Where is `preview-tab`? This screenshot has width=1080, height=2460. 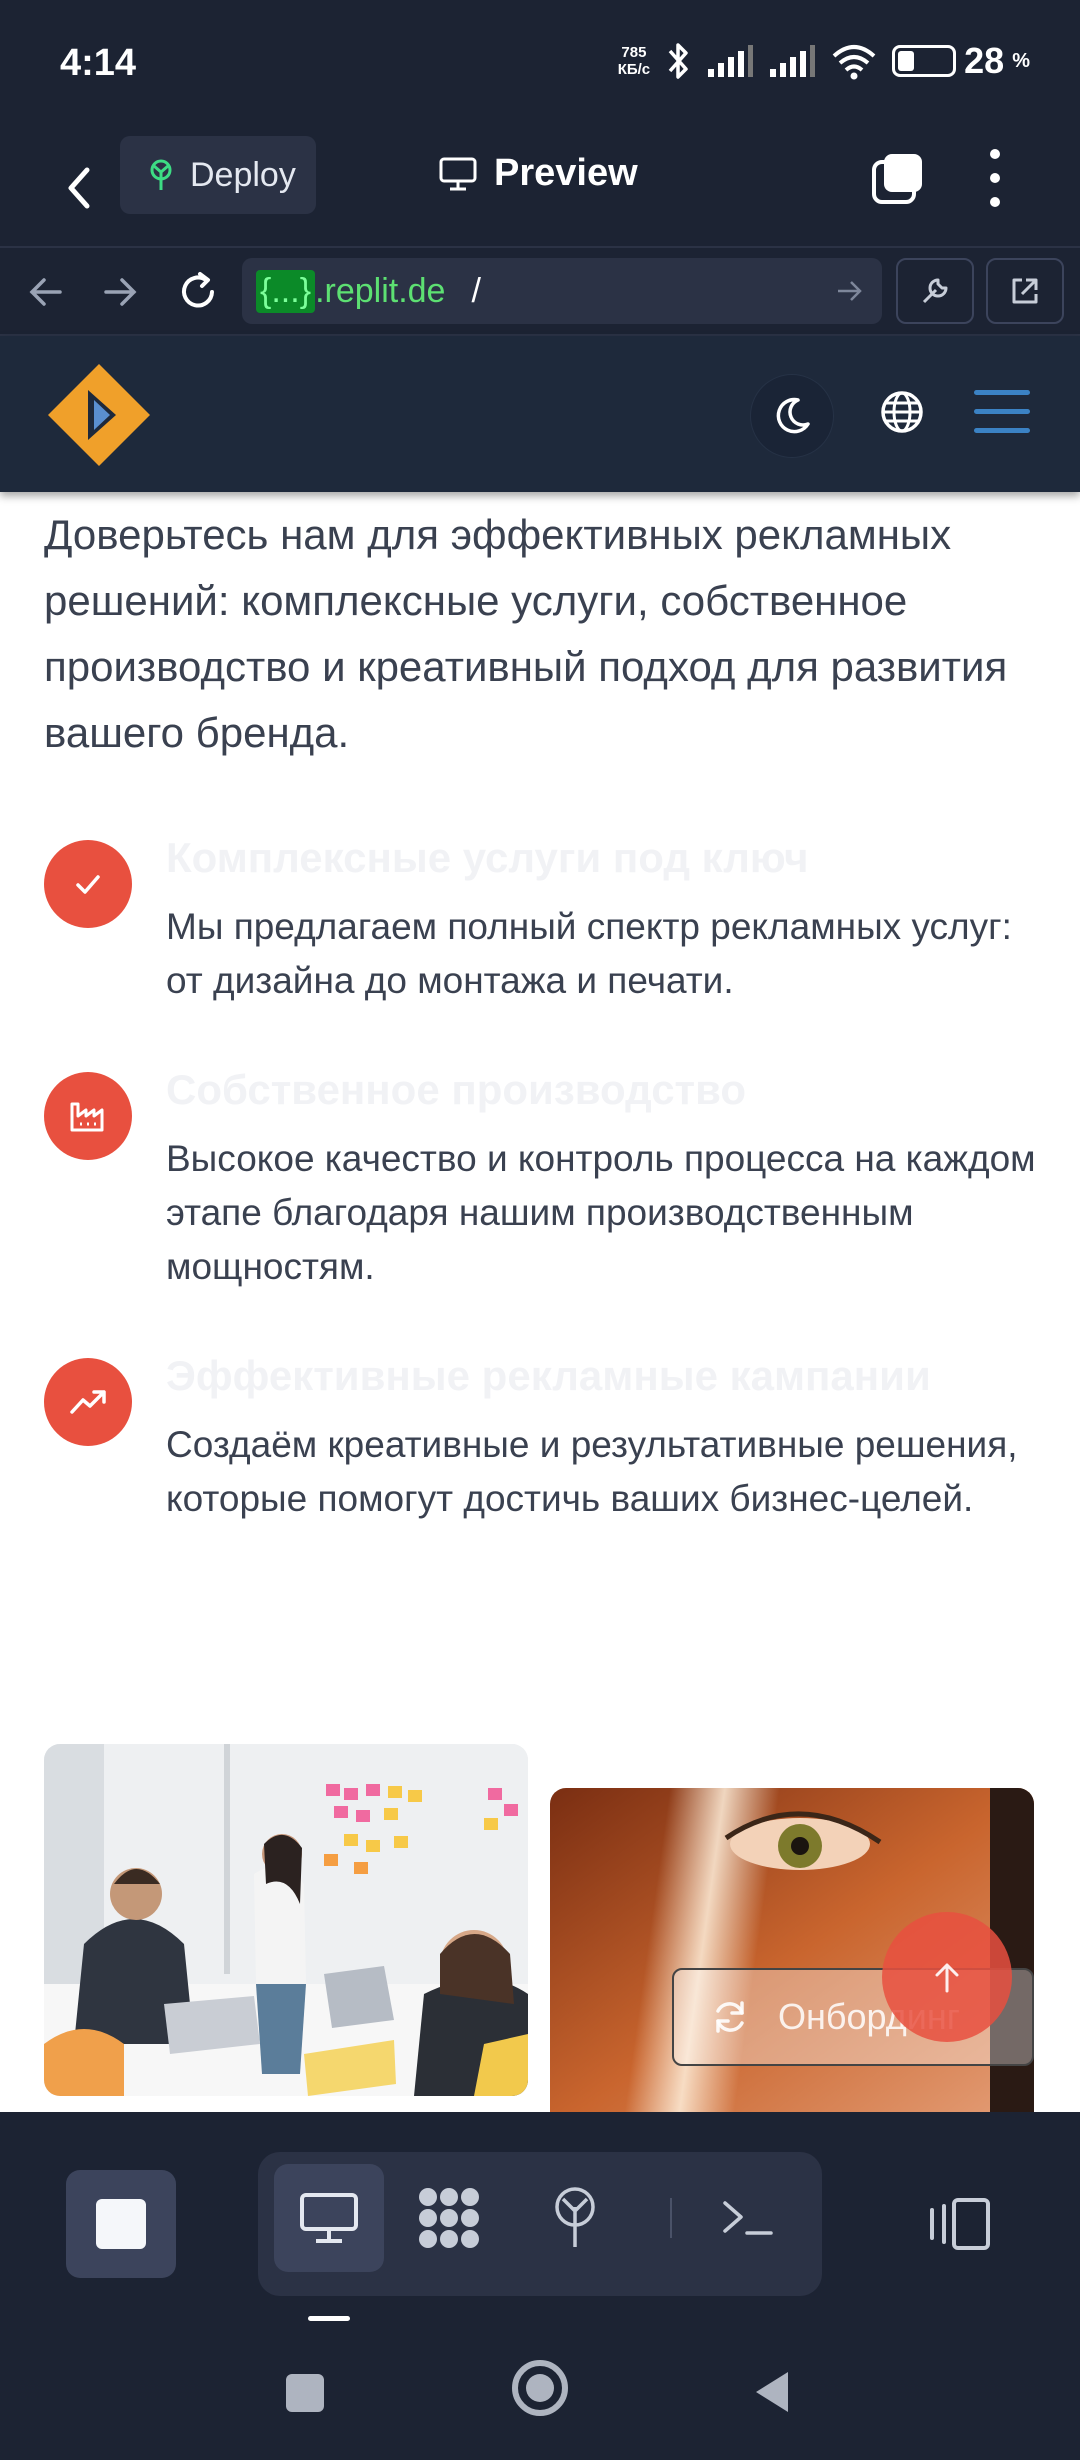
preview-tab is located at coordinates (329, 2218).